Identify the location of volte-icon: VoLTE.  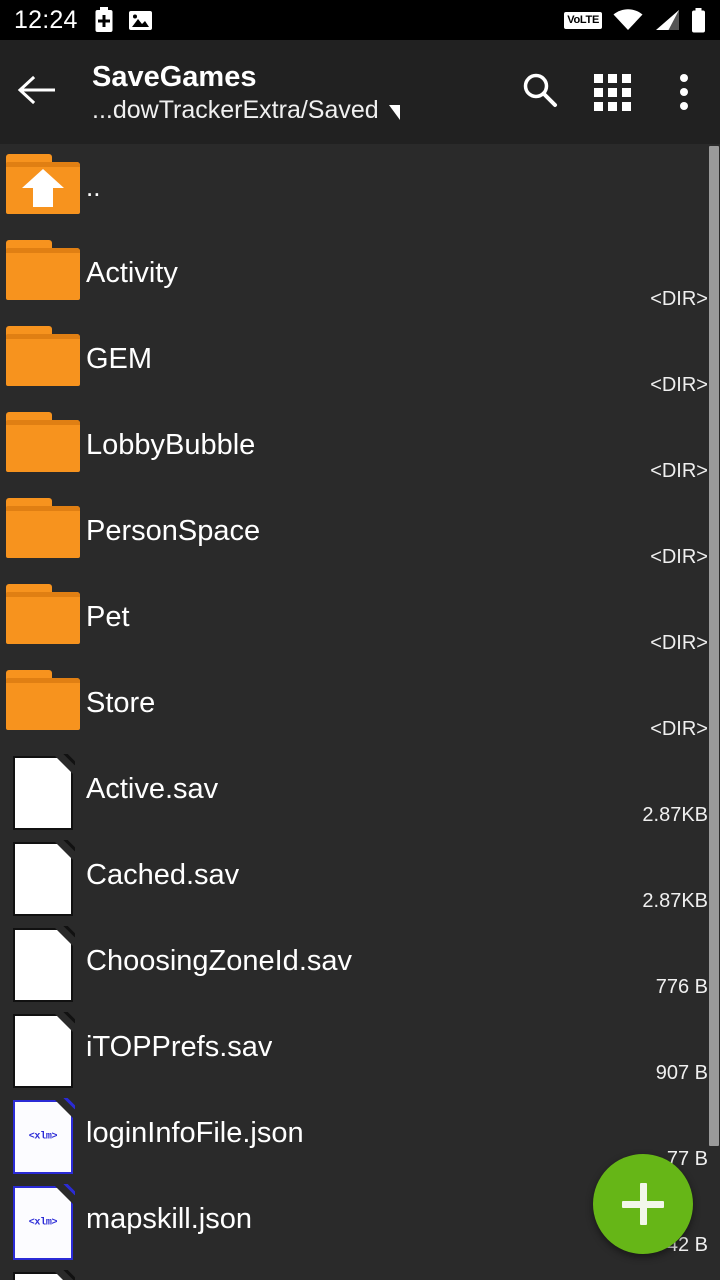
(583, 20).